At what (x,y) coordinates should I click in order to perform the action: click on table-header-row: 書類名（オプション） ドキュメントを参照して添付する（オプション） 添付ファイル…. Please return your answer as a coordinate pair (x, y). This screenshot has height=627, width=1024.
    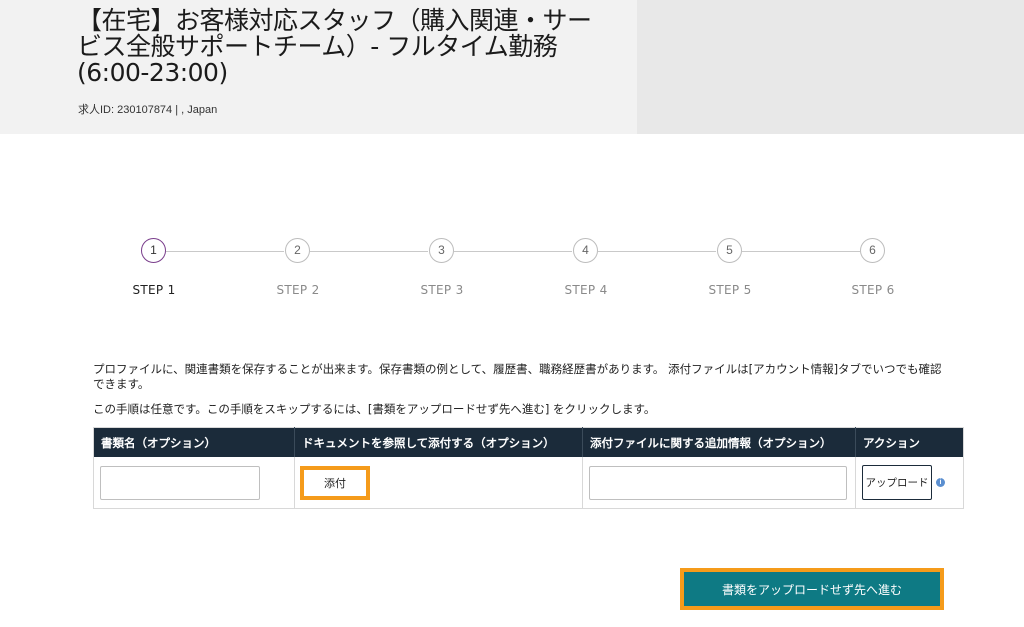
    Looking at the image, I should click on (528, 442).